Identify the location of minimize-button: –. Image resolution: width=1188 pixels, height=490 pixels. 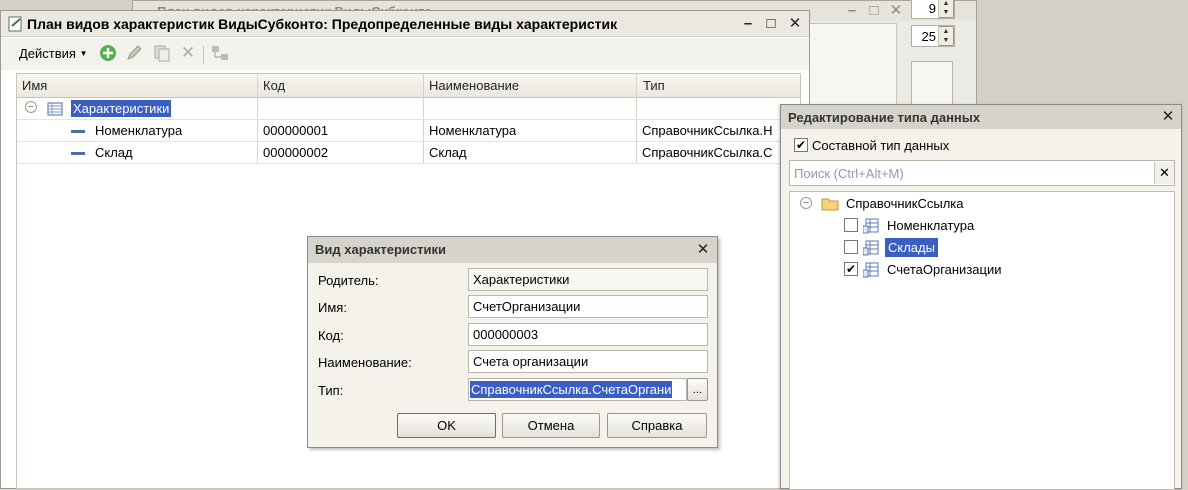
(748, 24).